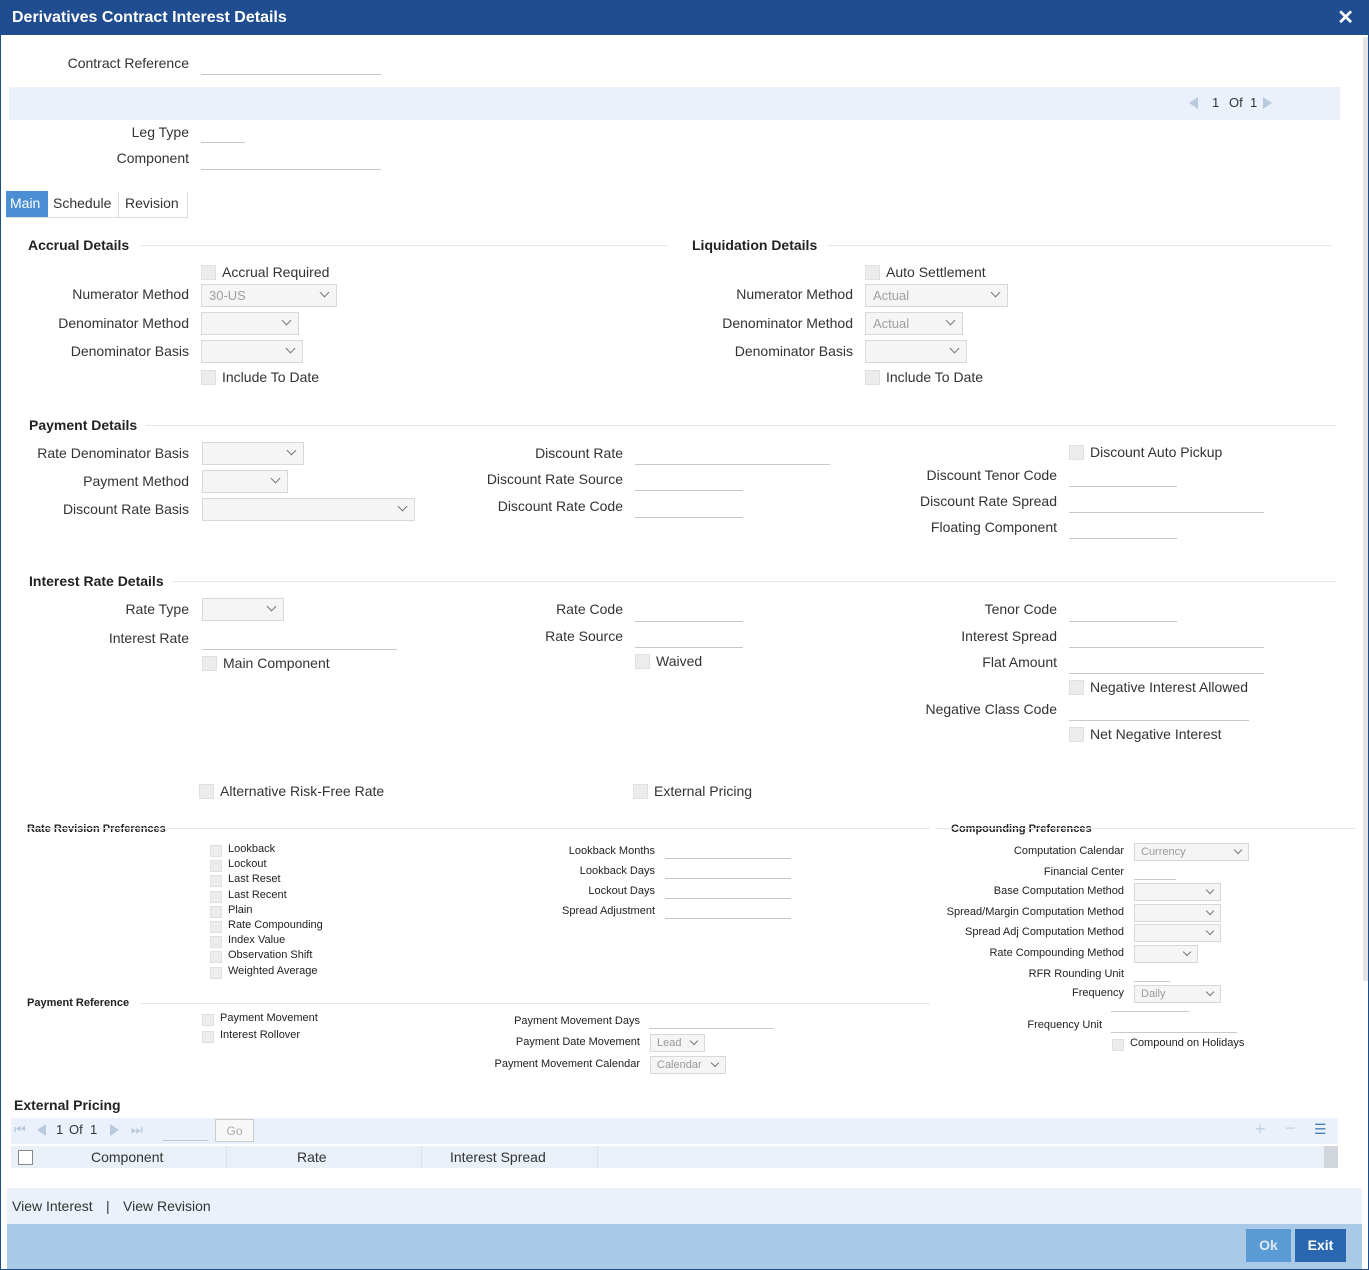 This screenshot has height=1270, width=1369. What do you see at coordinates (1187, 1043) in the screenshot?
I see `compound-on-holidays-label: Compound on Holidays` at bounding box center [1187, 1043].